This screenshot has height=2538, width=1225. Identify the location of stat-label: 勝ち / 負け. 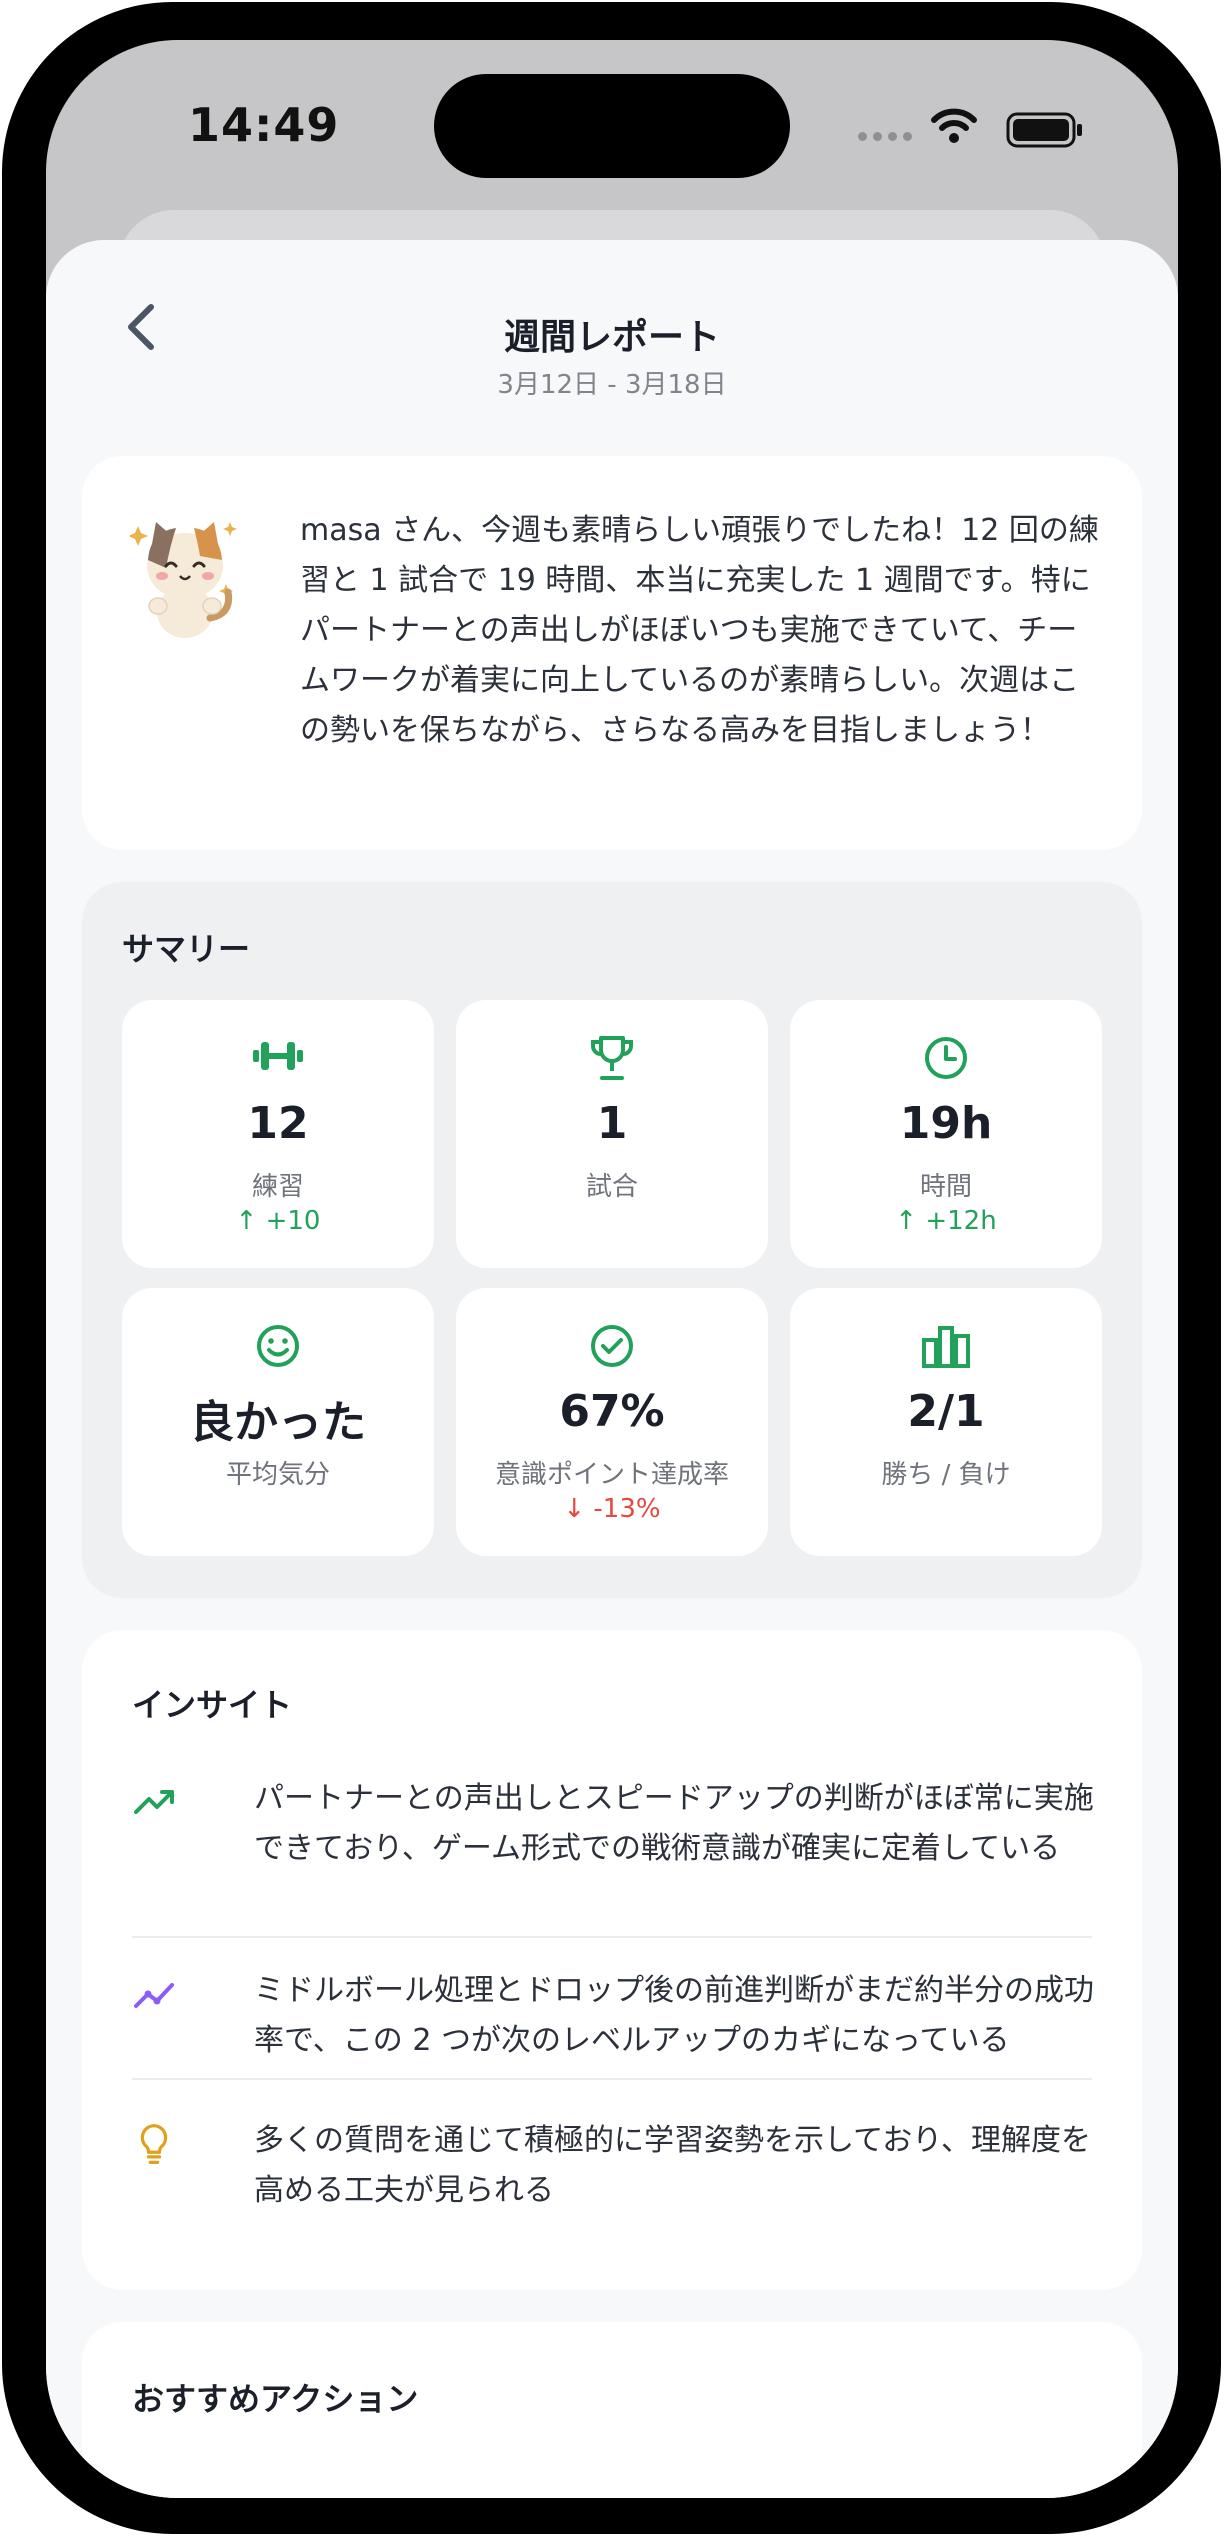
(946, 1475).